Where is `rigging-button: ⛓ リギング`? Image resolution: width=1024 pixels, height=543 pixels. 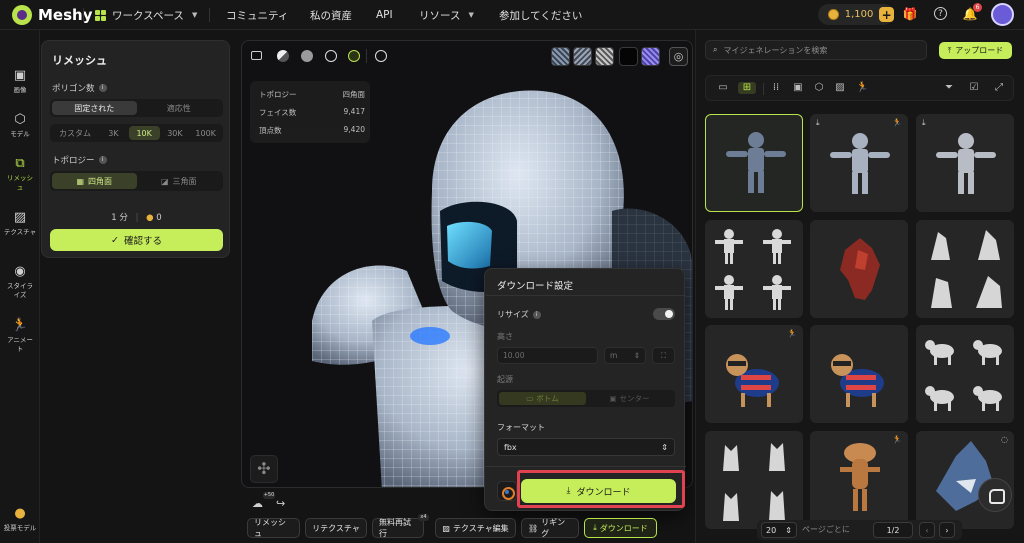 rigging-button: ⛓ リギング is located at coordinates (550, 528).